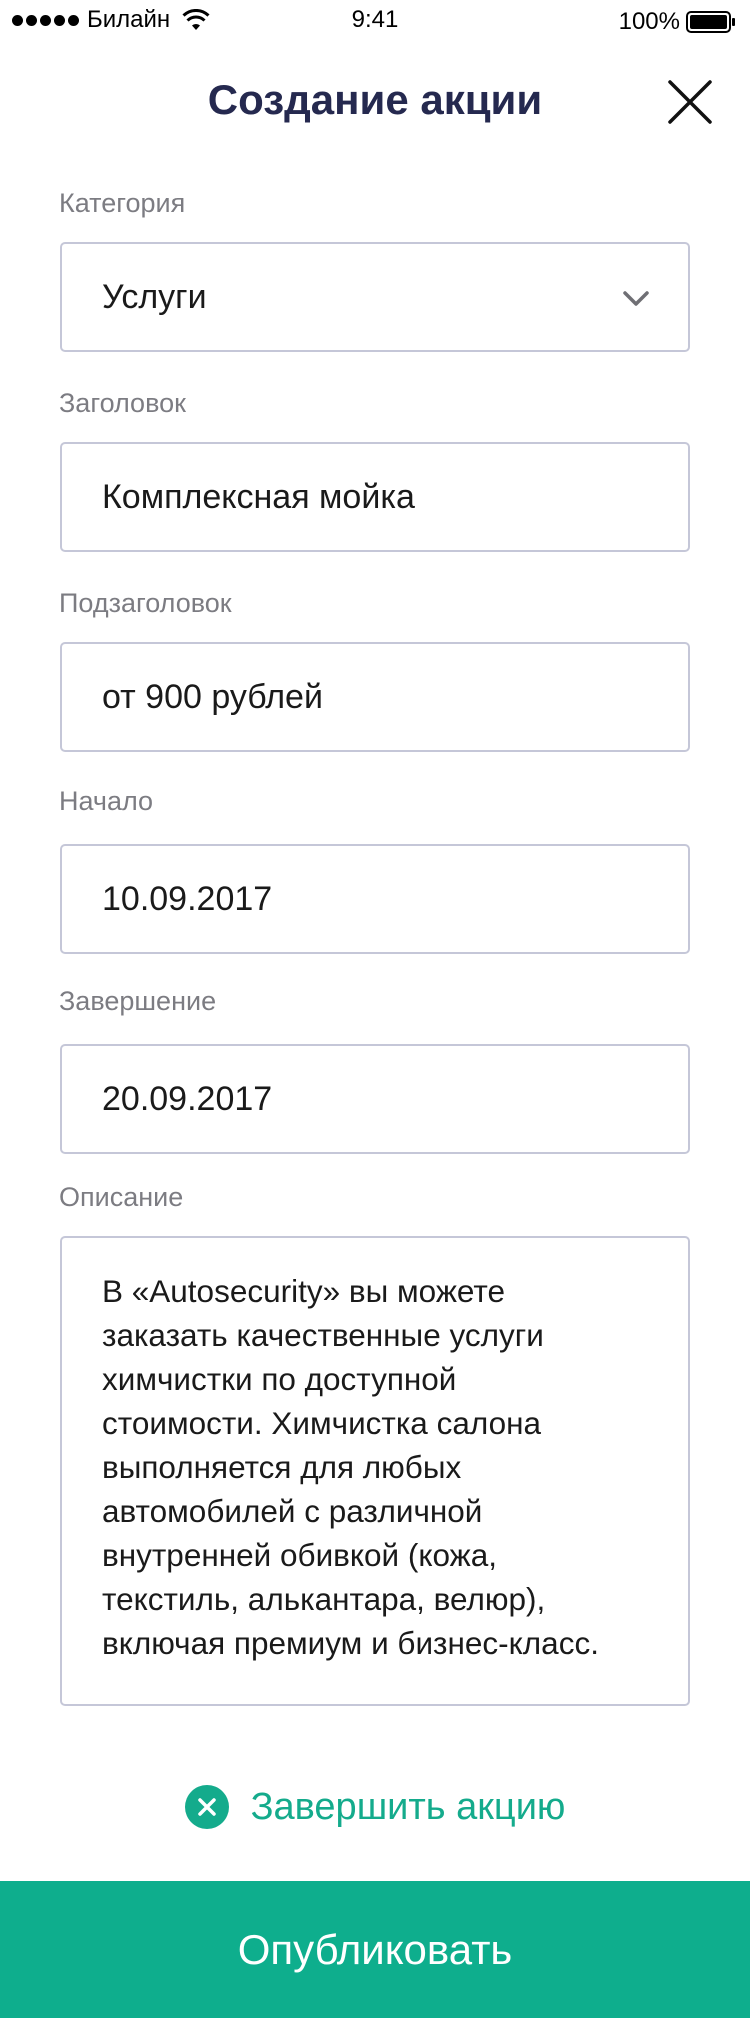  I want to click on start-date-input: 10.09.2017, so click(375, 899).